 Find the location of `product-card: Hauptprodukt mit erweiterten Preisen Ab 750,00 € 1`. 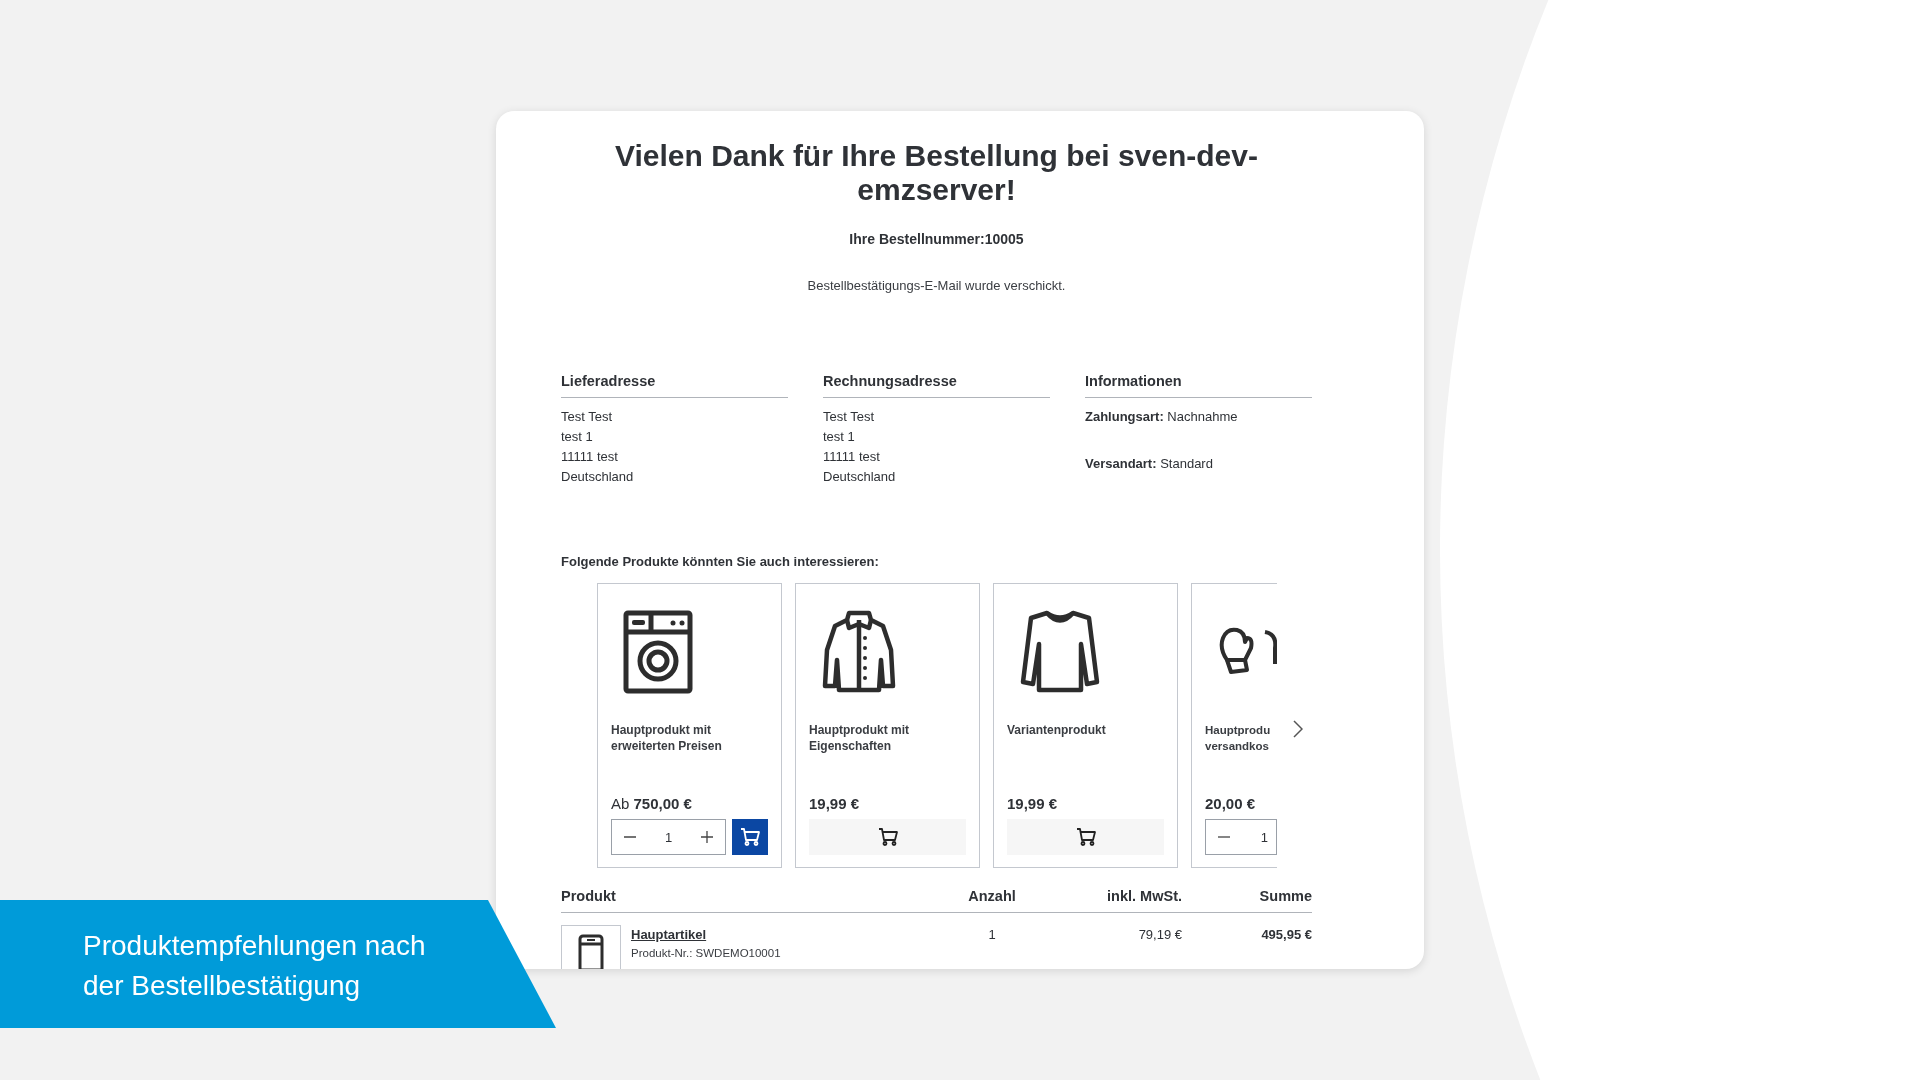

product-card: Hauptprodukt mit erweiterten Preisen Ab 750,00 € 1 is located at coordinates (689, 725).